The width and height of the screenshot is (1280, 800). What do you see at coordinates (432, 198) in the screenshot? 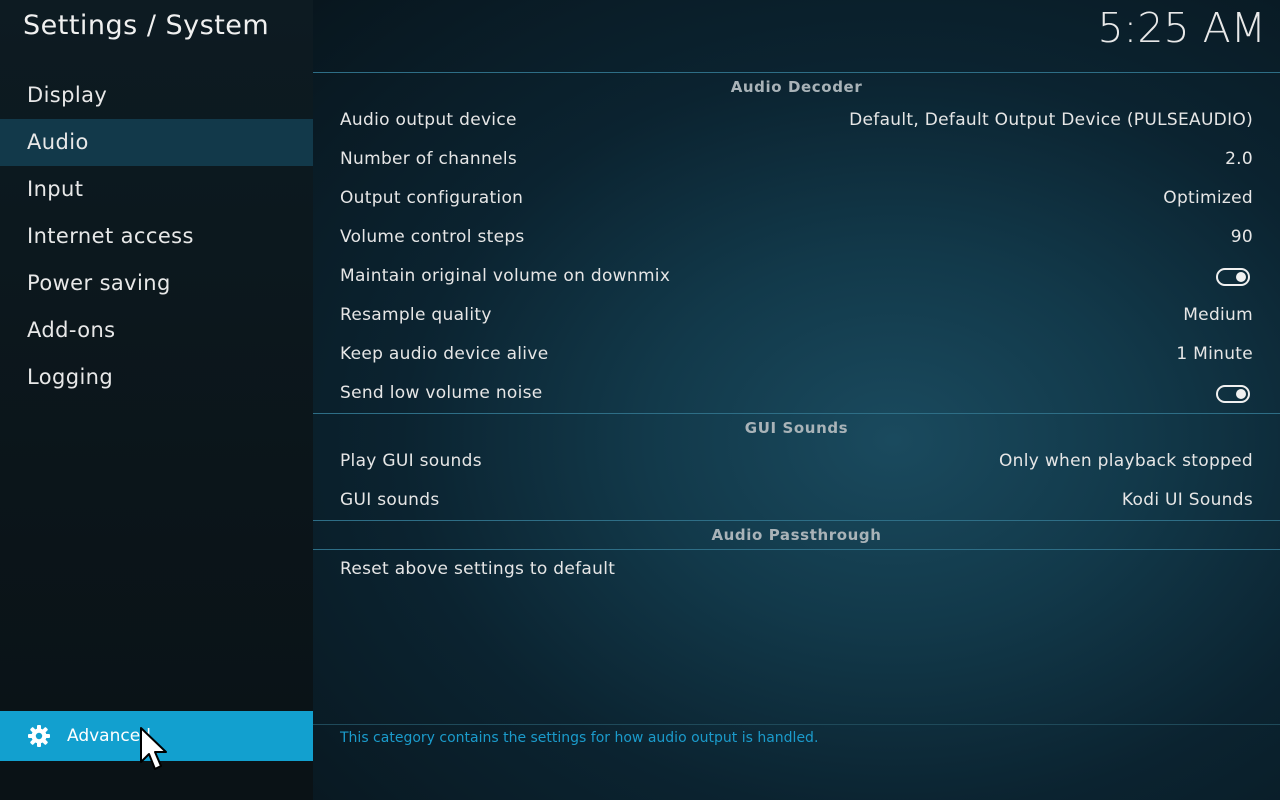
I see `setting-label: Output configuration` at bounding box center [432, 198].